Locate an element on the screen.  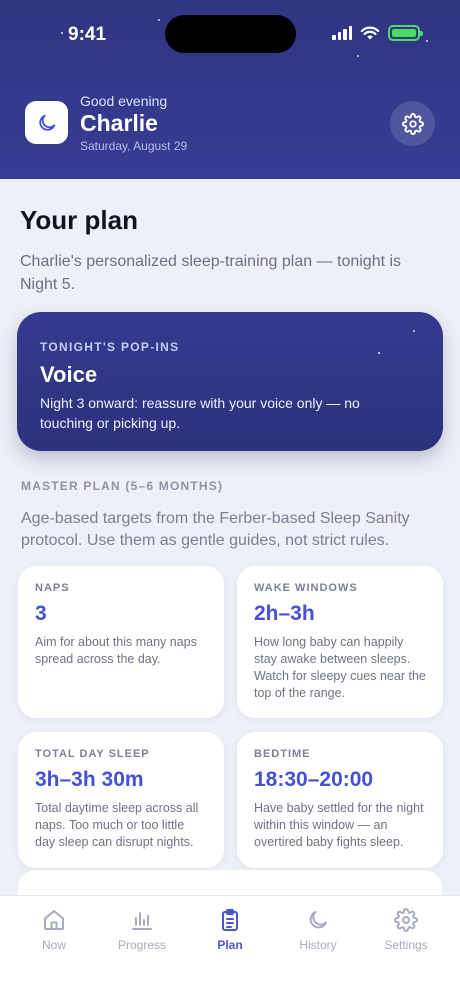
tab-now: Now is located at coordinates (54, 954).